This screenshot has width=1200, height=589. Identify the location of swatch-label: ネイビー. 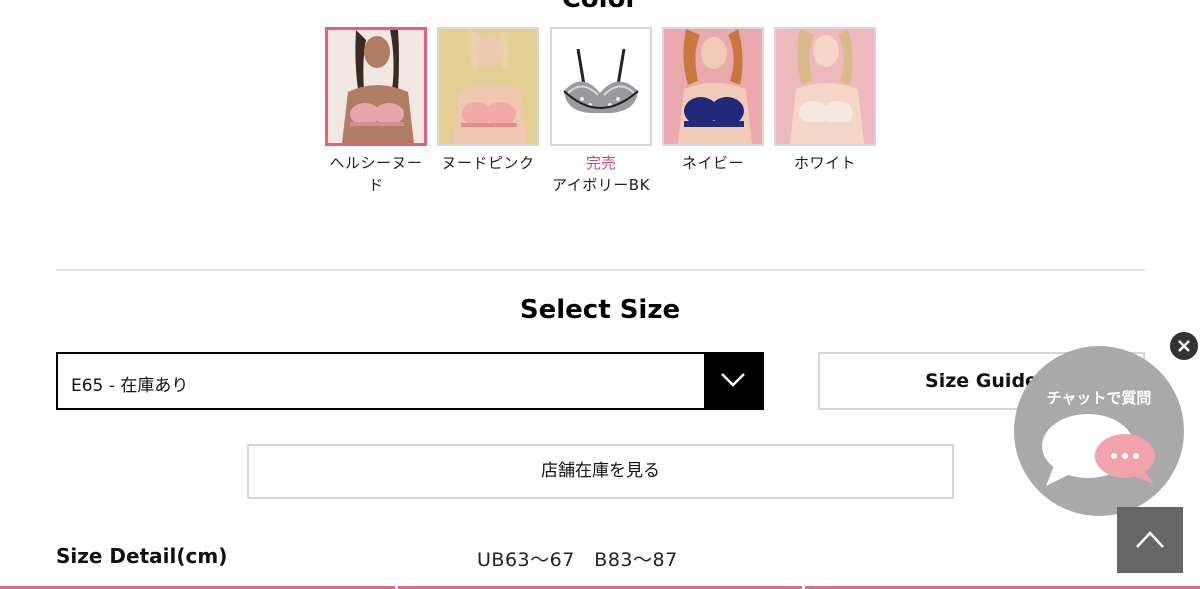
(712, 163).